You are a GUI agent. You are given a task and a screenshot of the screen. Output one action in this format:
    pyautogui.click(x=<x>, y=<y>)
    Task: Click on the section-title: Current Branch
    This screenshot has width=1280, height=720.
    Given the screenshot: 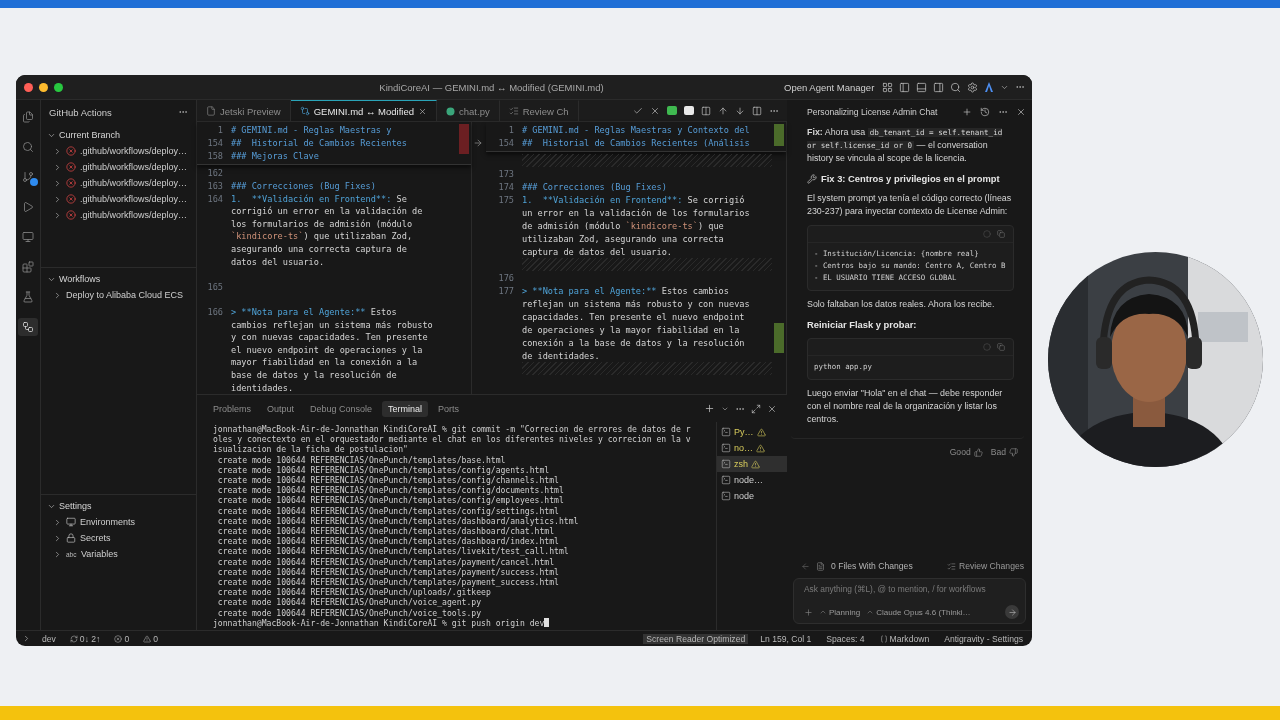 What is the action you would take?
    pyautogui.click(x=90, y=135)
    